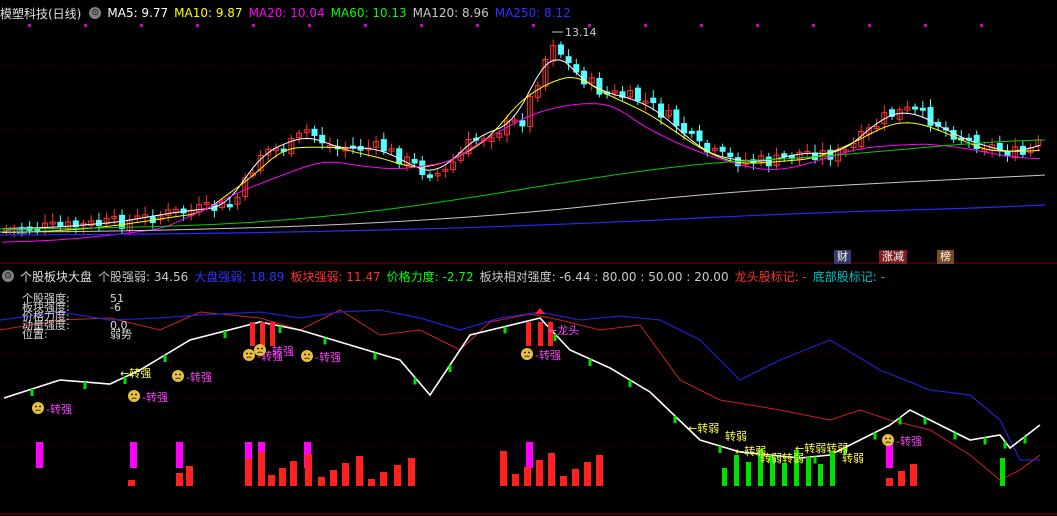  What do you see at coordinates (335, 276) in the screenshot?
I see `sub-legend-item: 板块强弱: 11.47` at bounding box center [335, 276].